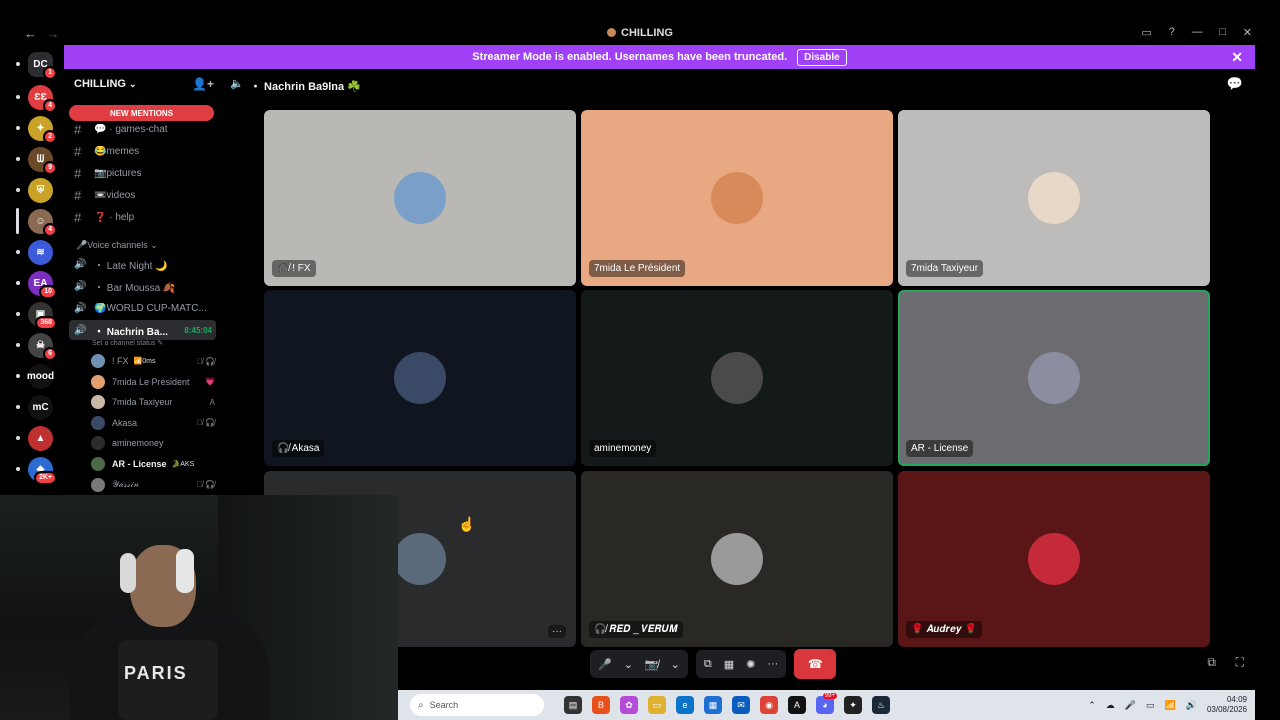 The width and height of the screenshot is (1280, 720). Describe the element at coordinates (772, 664) in the screenshot. I see `more-options-icon: ···` at that location.